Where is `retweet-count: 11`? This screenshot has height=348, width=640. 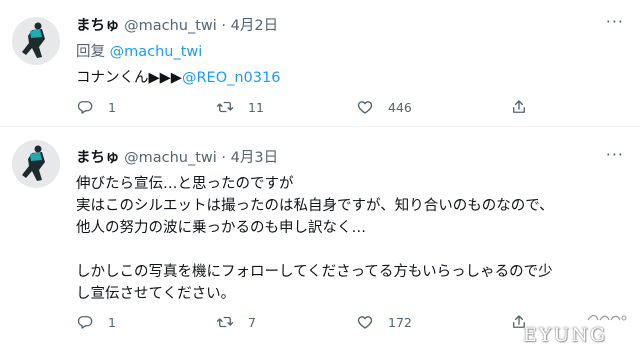 retweet-count: 11 is located at coordinates (256, 107).